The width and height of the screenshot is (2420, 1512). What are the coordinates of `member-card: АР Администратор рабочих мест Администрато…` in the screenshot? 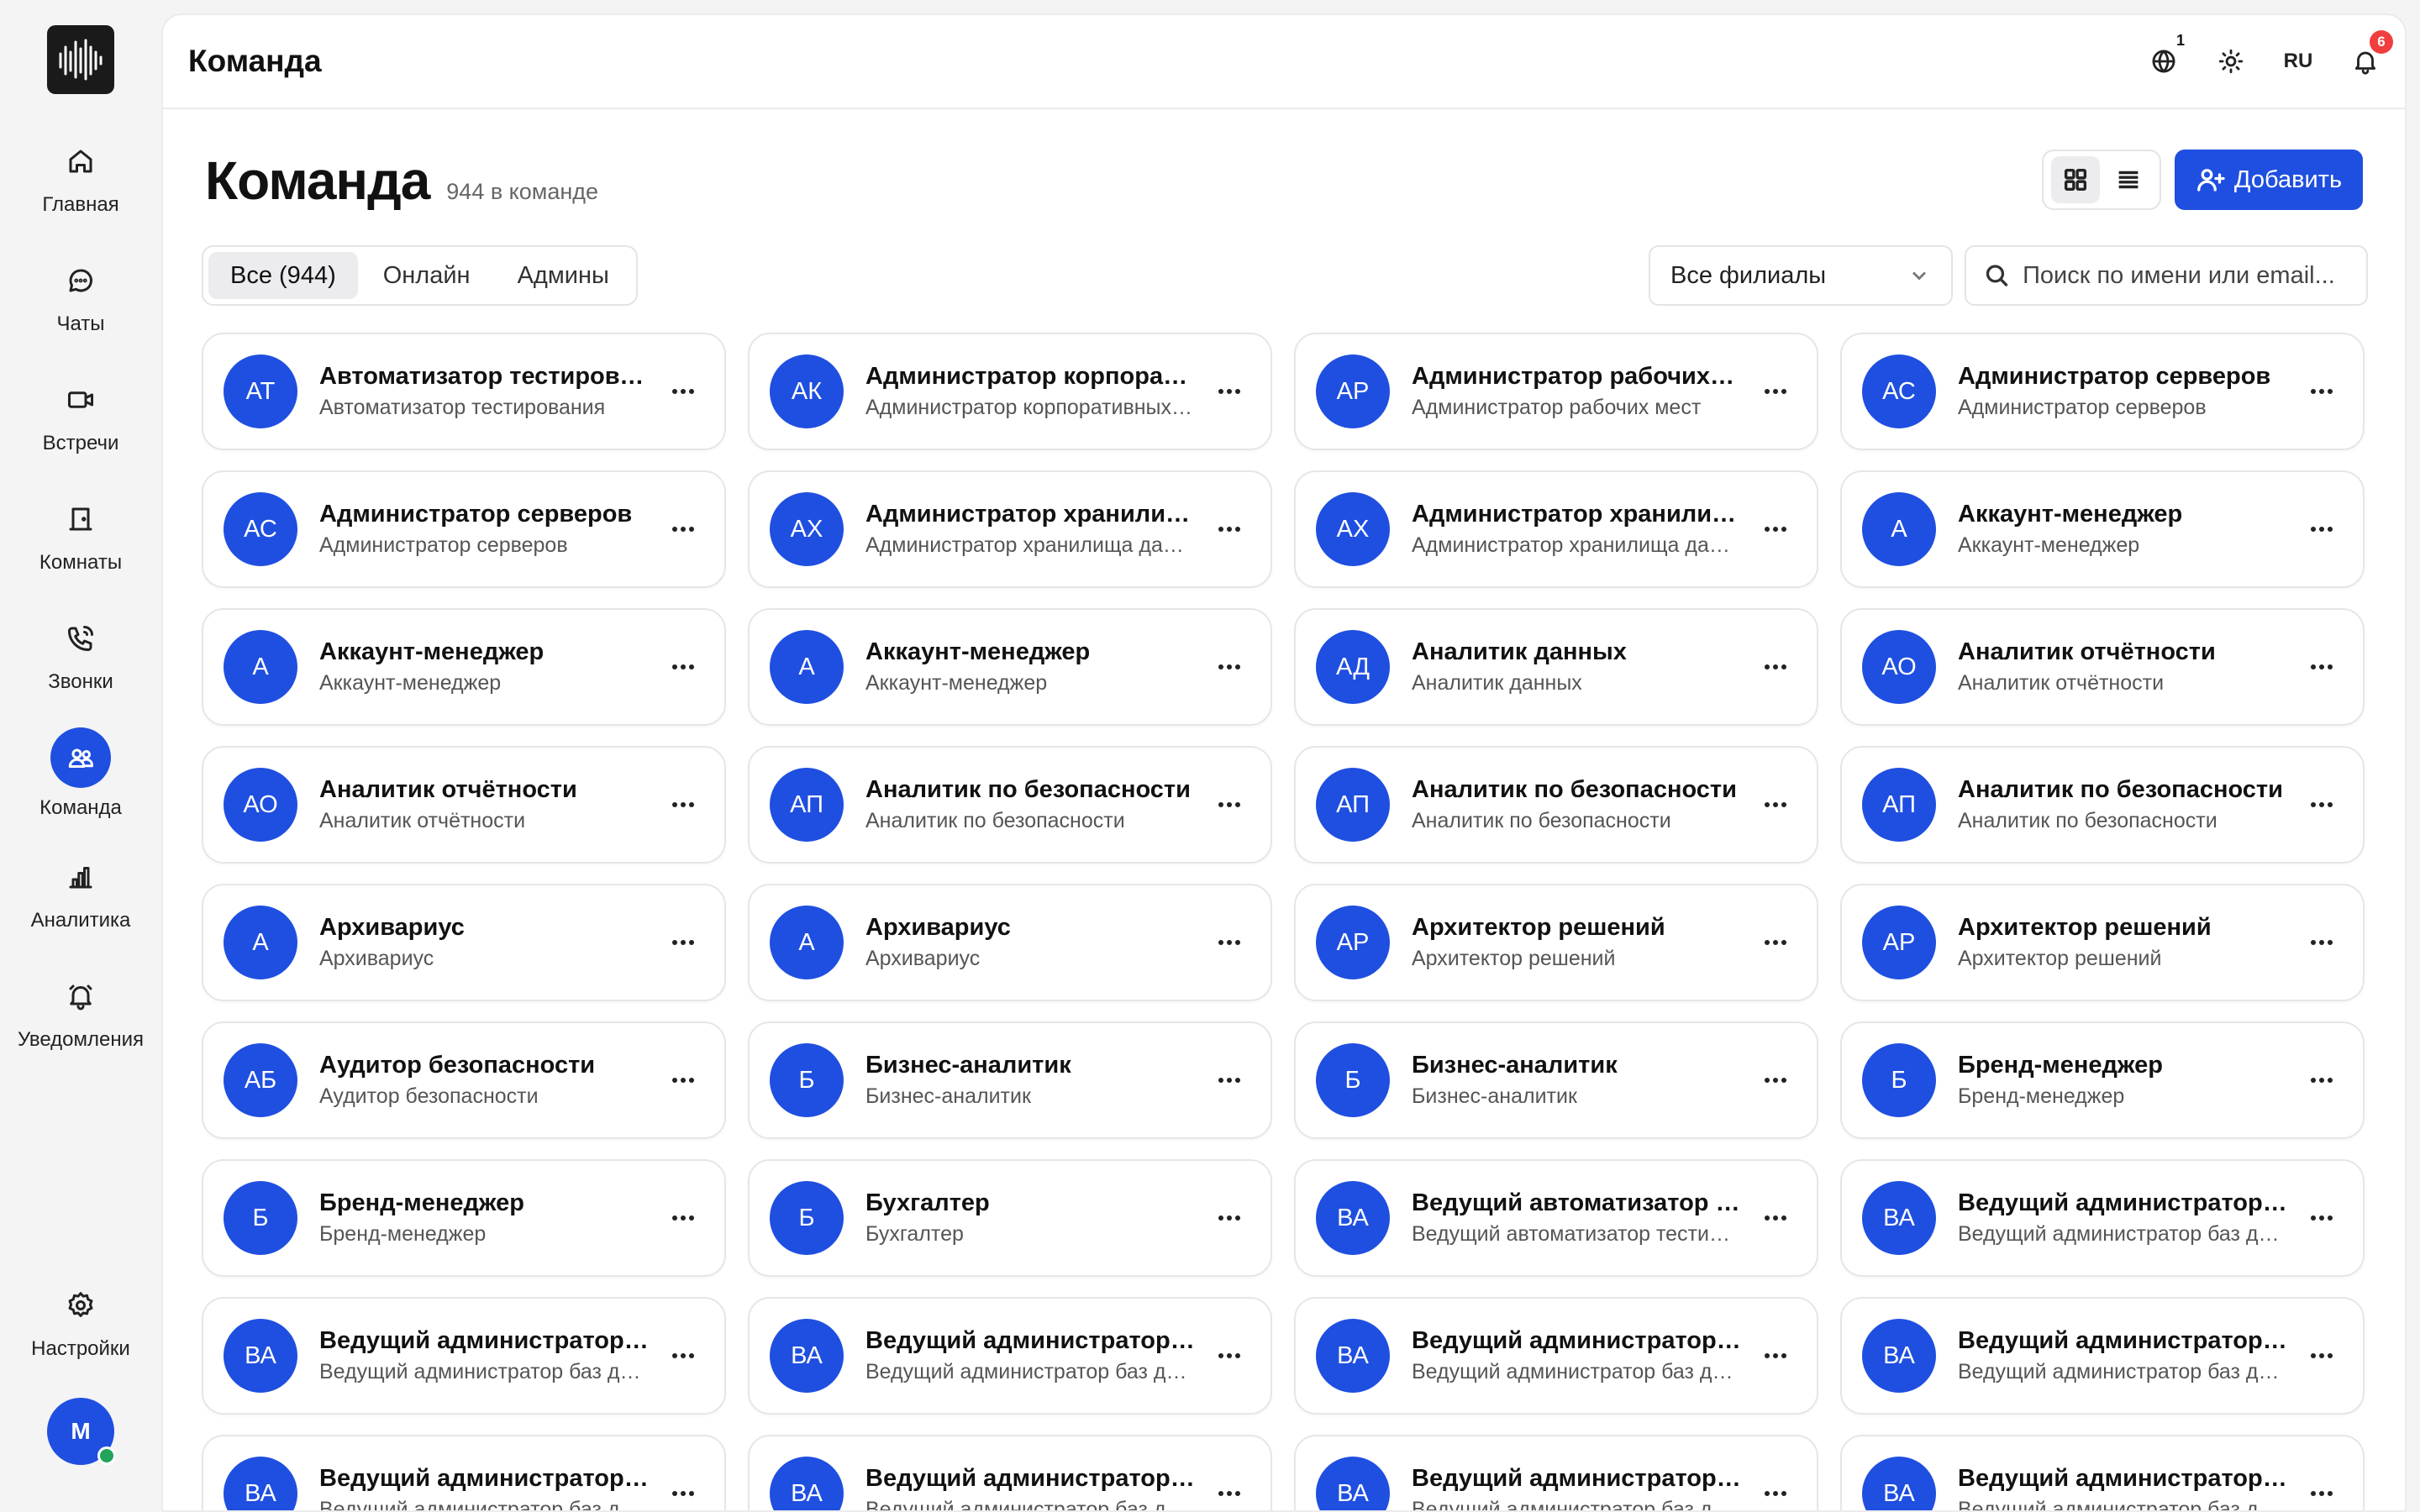 It's located at (1556, 391).